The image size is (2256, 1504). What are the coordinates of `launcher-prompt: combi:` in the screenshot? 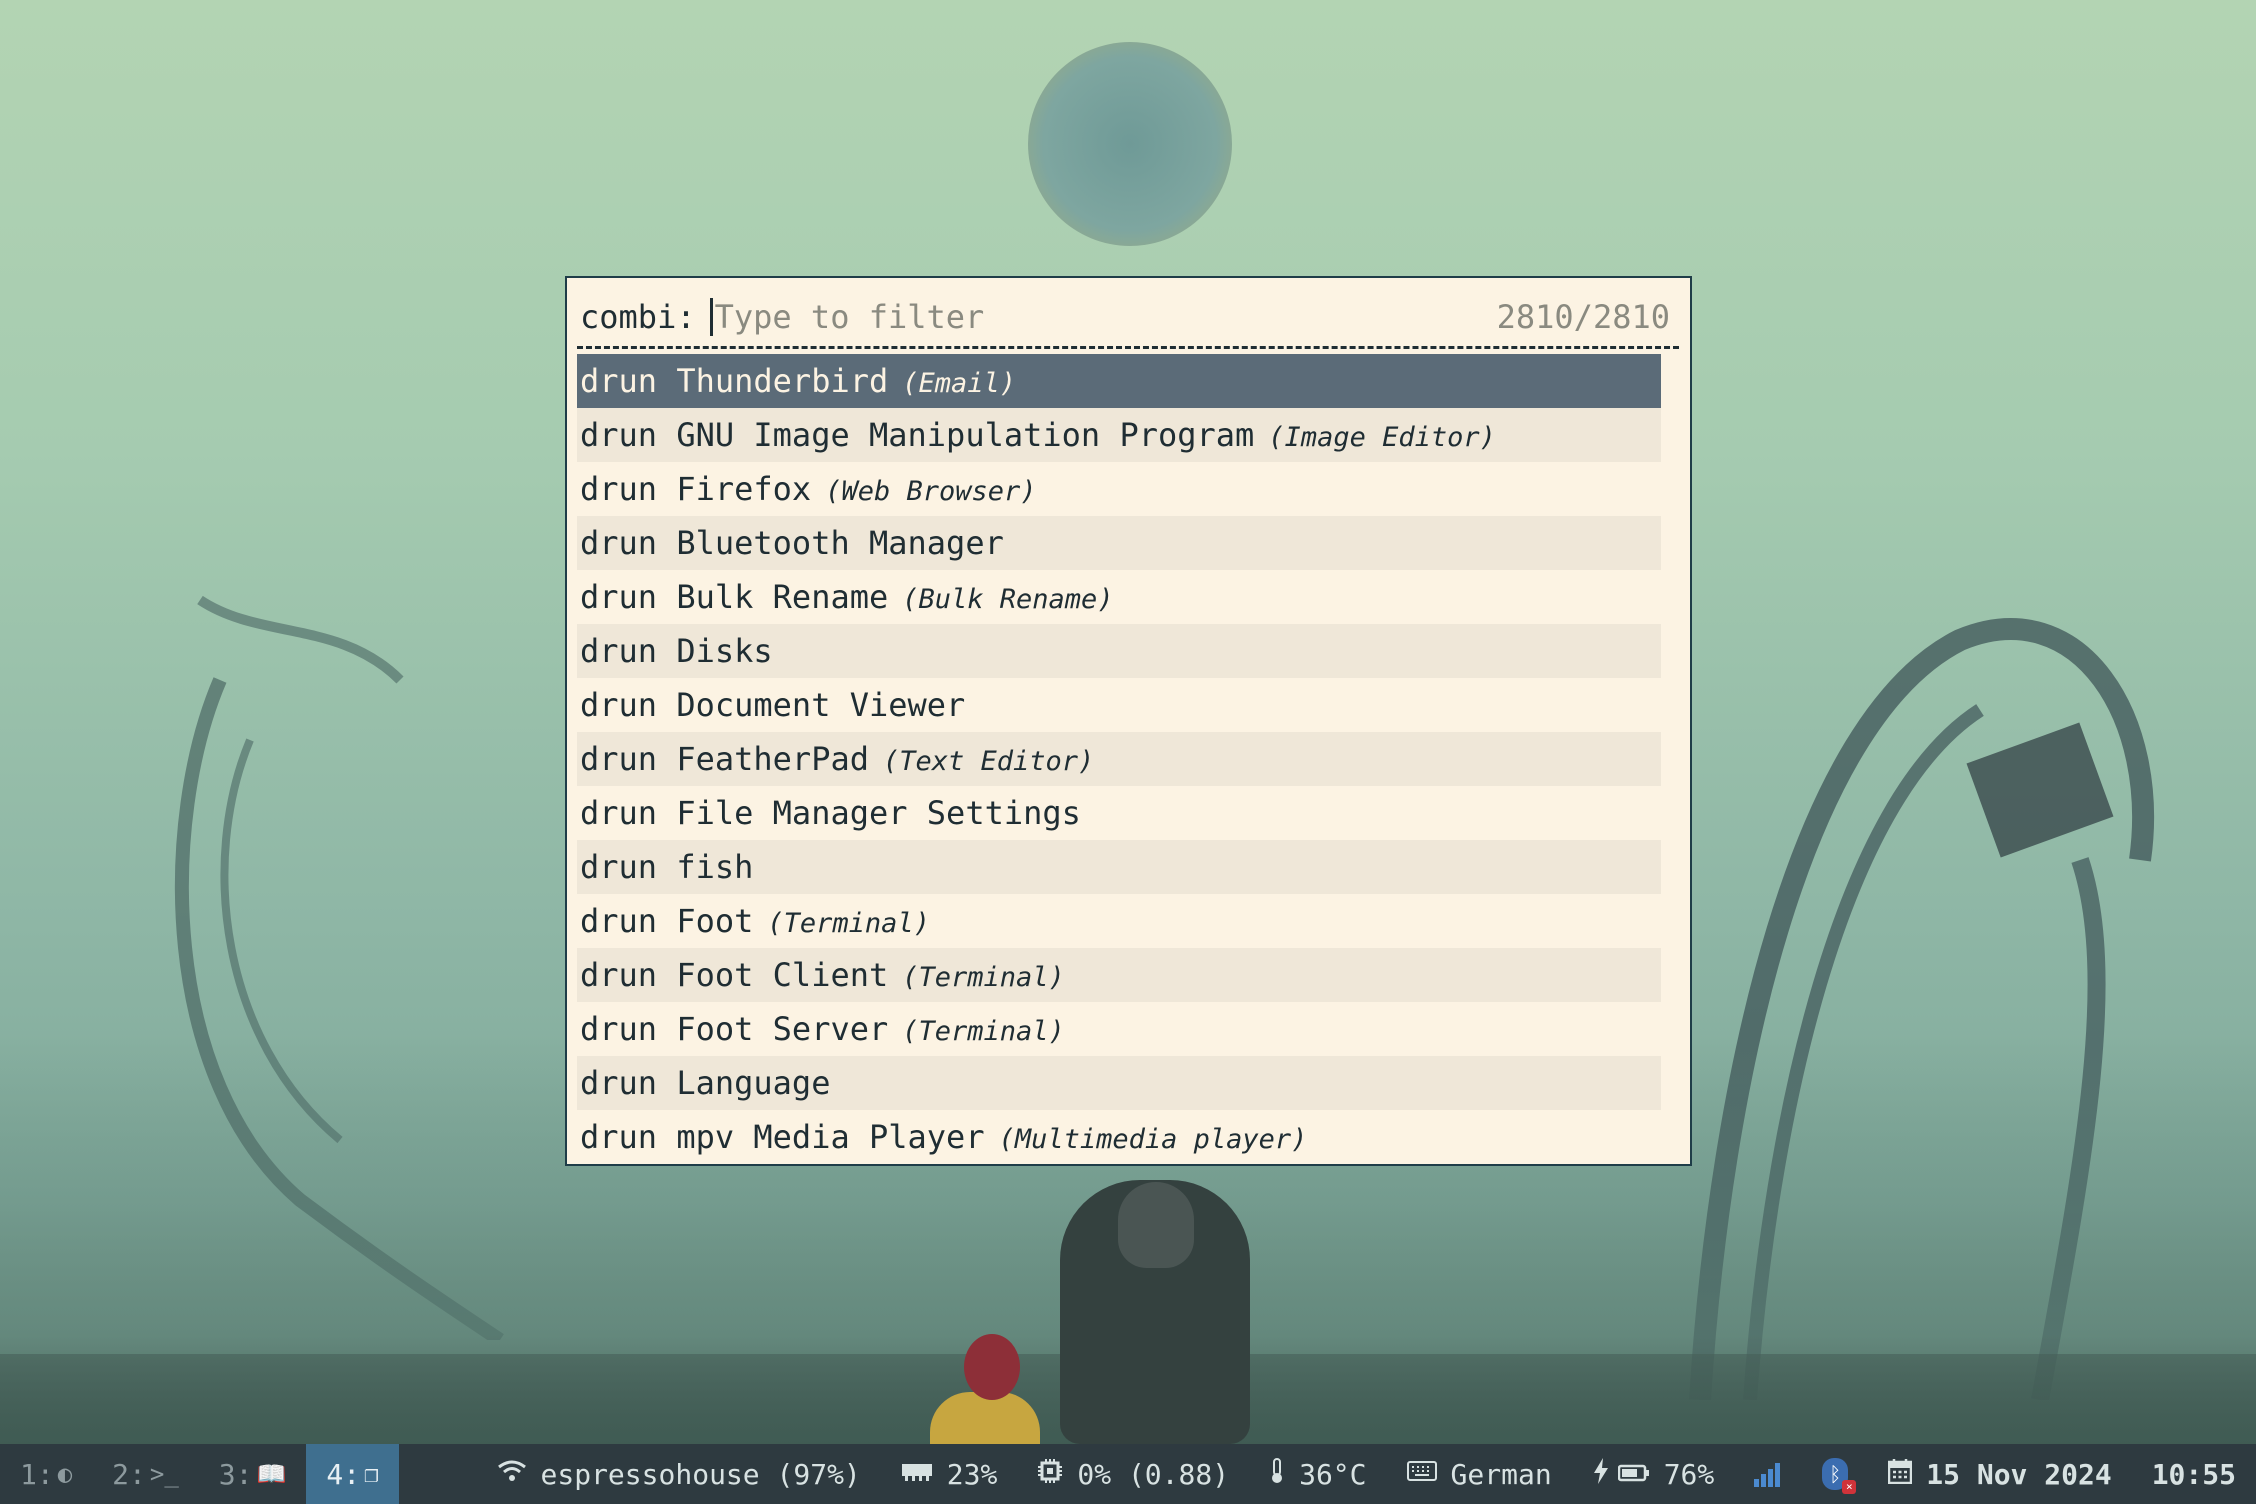 It's located at (638, 317).